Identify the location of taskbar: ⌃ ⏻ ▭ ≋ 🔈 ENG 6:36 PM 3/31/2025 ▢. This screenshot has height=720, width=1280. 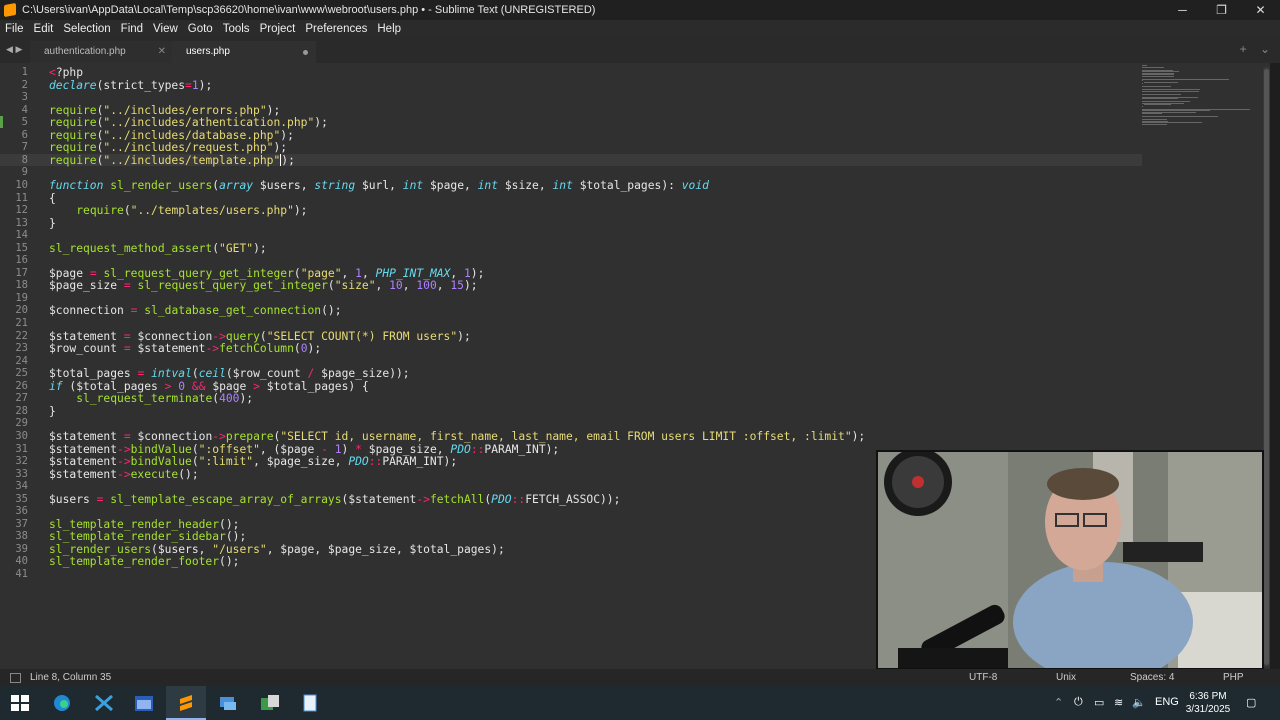
(640, 703).